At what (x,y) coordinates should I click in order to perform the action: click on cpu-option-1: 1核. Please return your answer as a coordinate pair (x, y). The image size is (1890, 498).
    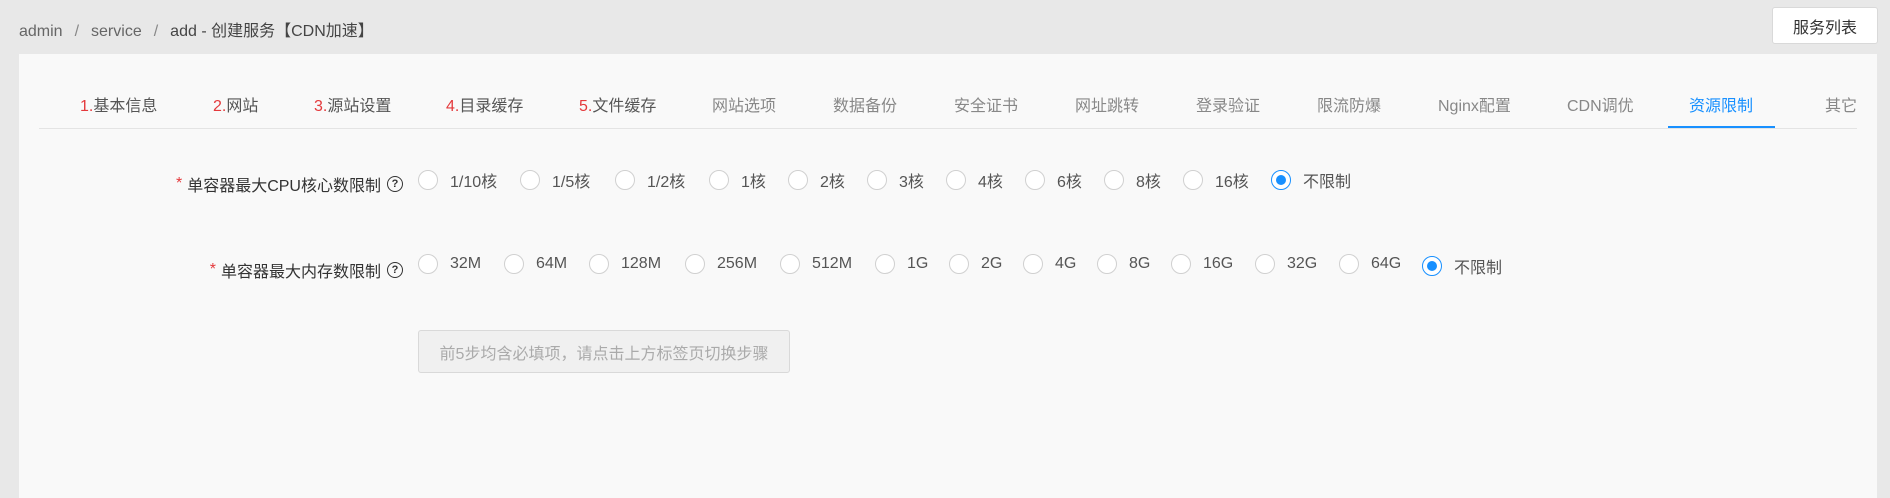
    Looking at the image, I should click on (737, 180).